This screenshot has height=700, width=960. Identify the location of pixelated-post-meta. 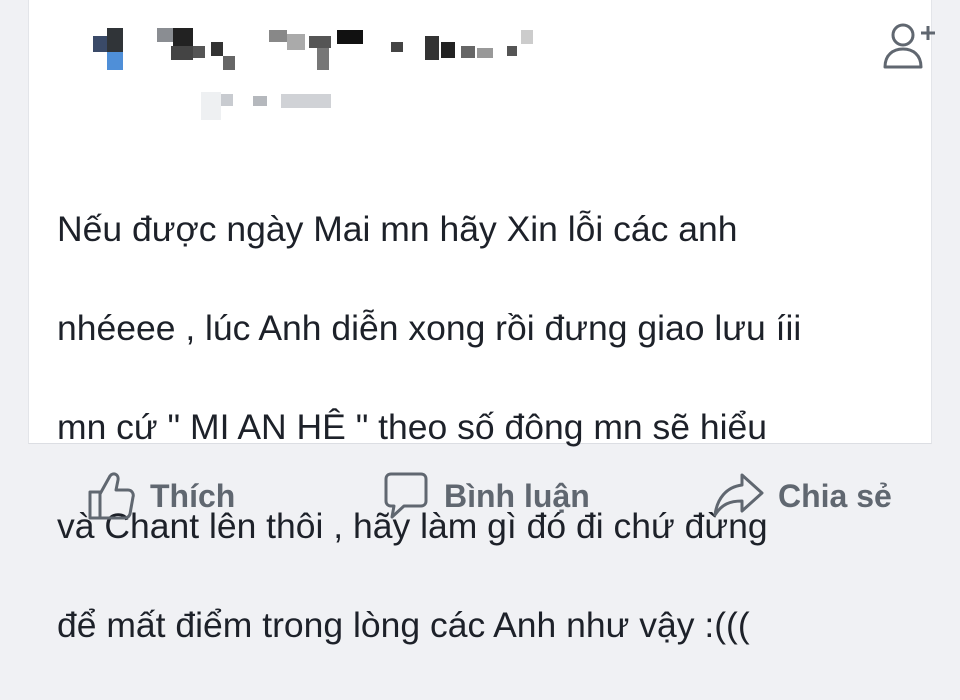
(271, 104).